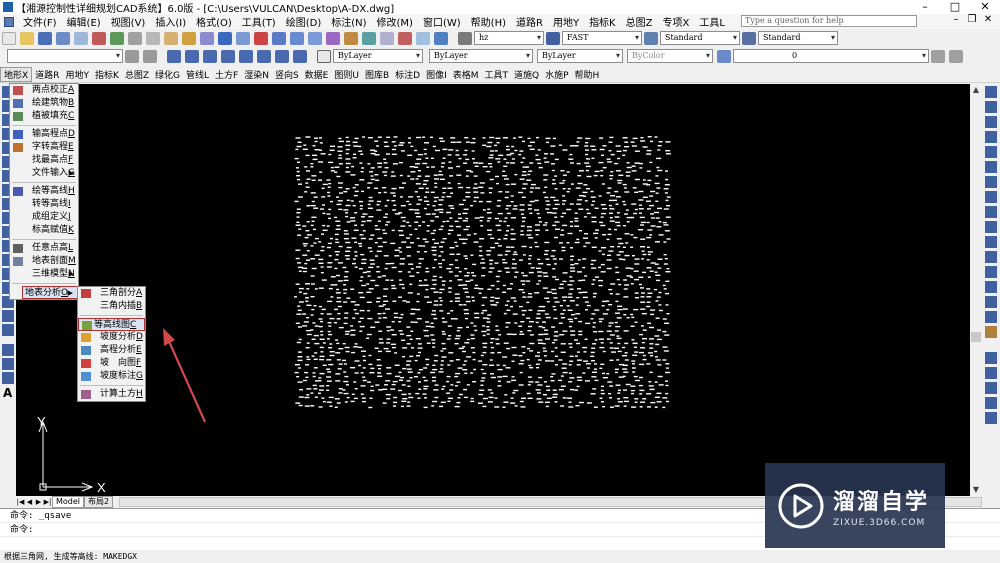  Describe the element at coordinates (670, 56) in the screenshot. I see `plot-style-select: ByColor` at that location.